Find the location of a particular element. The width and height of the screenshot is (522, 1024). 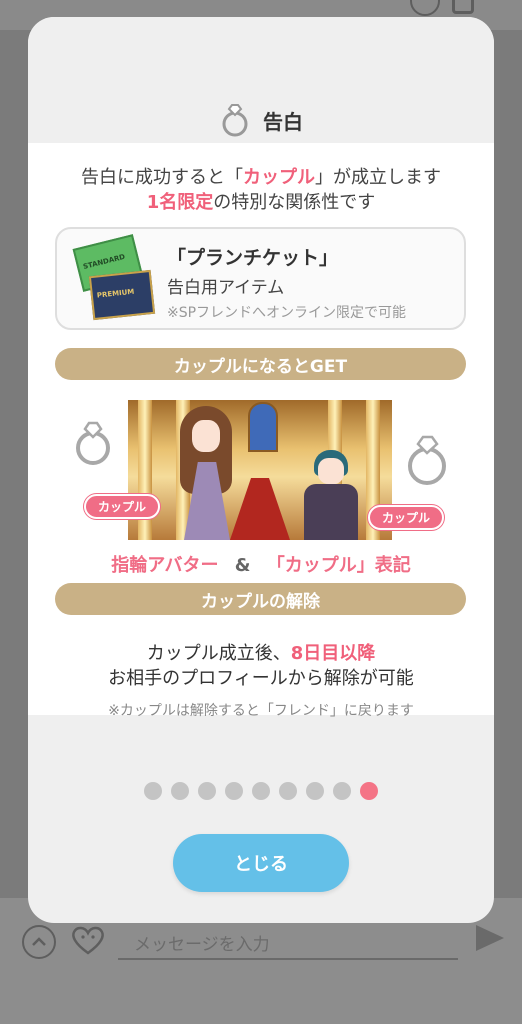

ticket-note: ※SPフレンドへオンライン限定で可能 is located at coordinates (287, 313).